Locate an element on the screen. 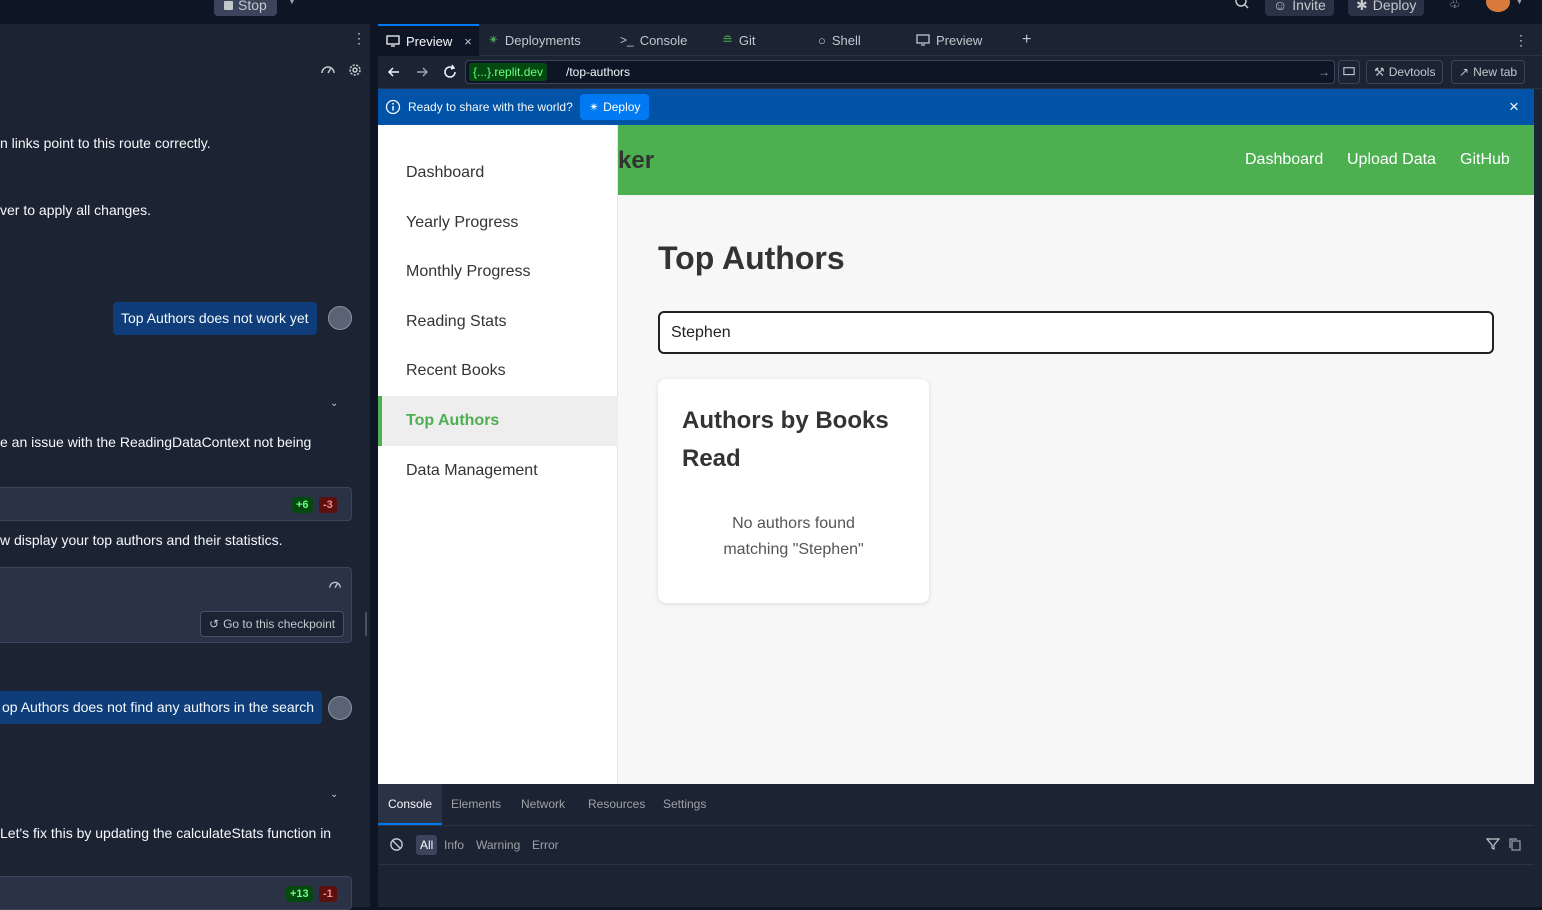 This screenshot has height=910, width=1542. devtools-tab-settings: Settings is located at coordinates (684, 804).